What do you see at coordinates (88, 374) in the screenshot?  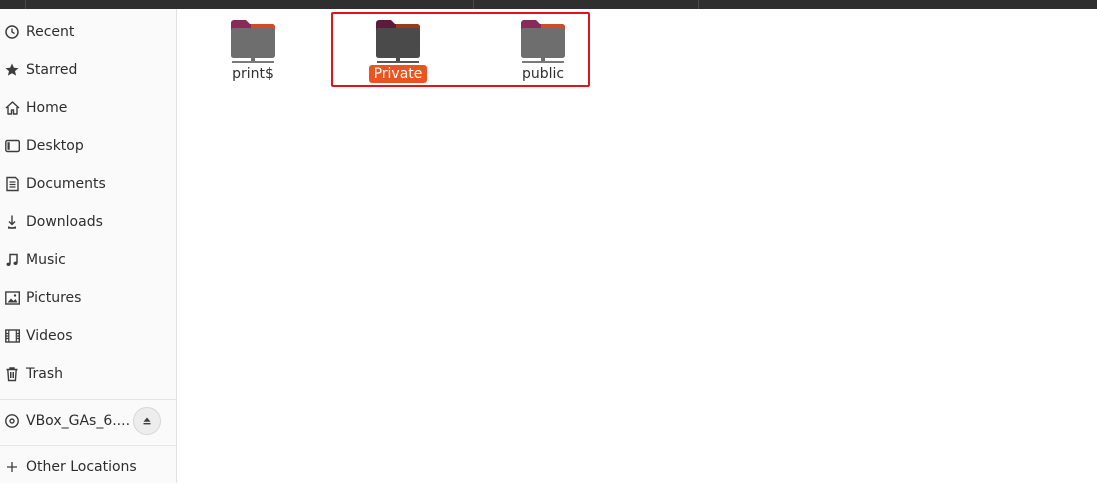 I see `sidebar-item-trash: Trash` at bounding box center [88, 374].